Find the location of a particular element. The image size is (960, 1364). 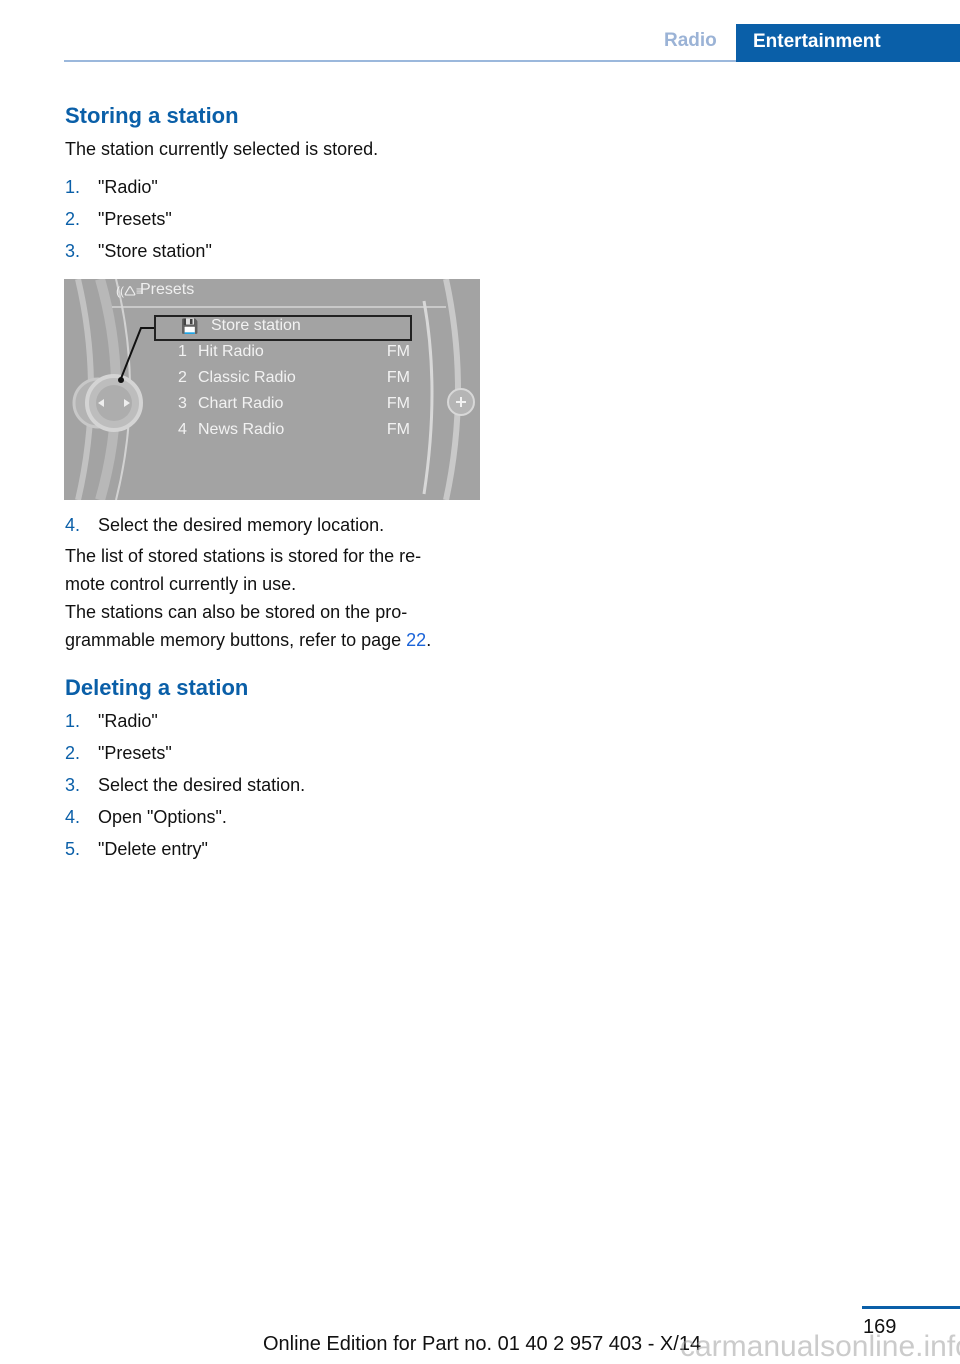

preset-number: 2 is located at coordinates (182, 377).